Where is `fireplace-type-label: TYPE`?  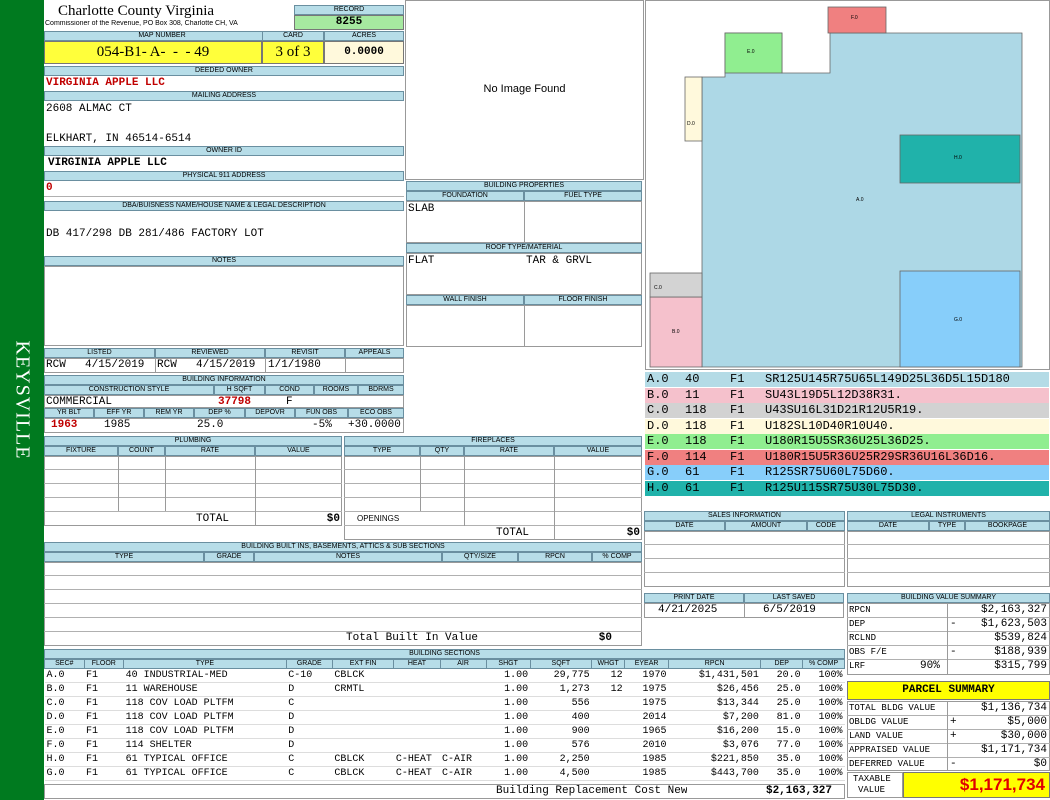
fireplace-type-label: TYPE is located at coordinates (382, 451).